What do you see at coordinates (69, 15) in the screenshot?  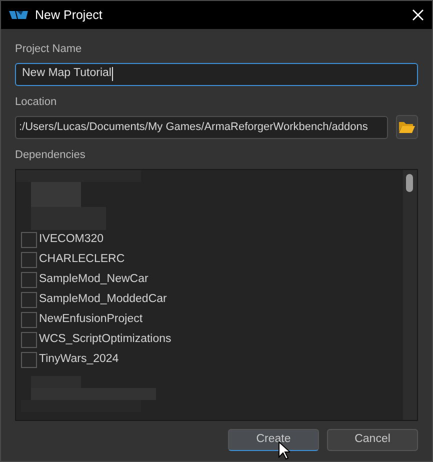 I see `window-title: New Project` at bounding box center [69, 15].